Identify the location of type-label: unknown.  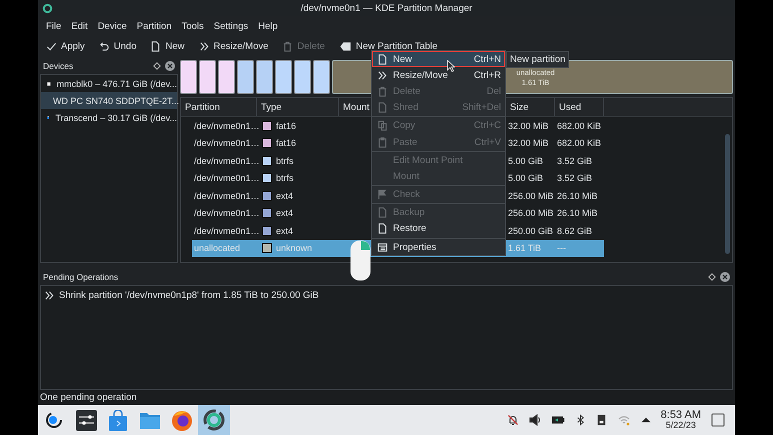
(294, 248).